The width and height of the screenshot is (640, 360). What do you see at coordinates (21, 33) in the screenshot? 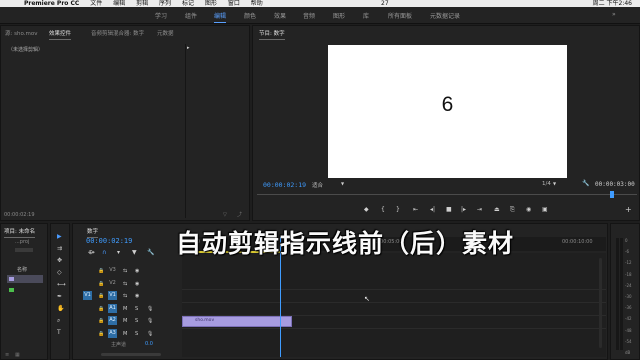
I see `tab-source: 源: sho.mov` at bounding box center [21, 33].